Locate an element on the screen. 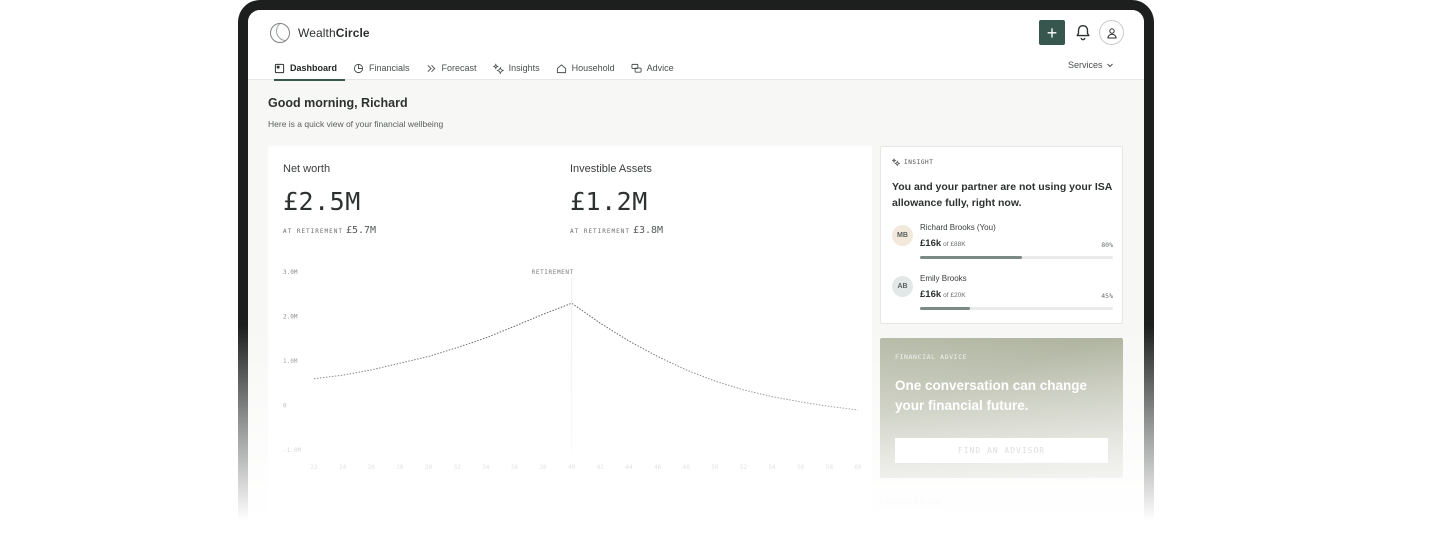  allowance-progress-fill is located at coordinates (971, 257).